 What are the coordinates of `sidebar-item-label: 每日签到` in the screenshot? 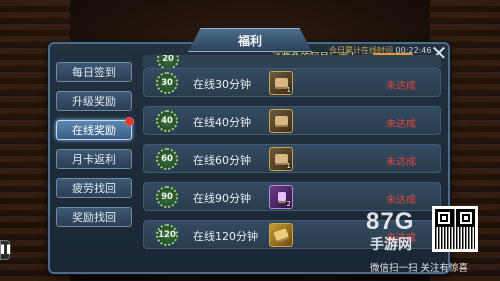 It's located at (94, 72).